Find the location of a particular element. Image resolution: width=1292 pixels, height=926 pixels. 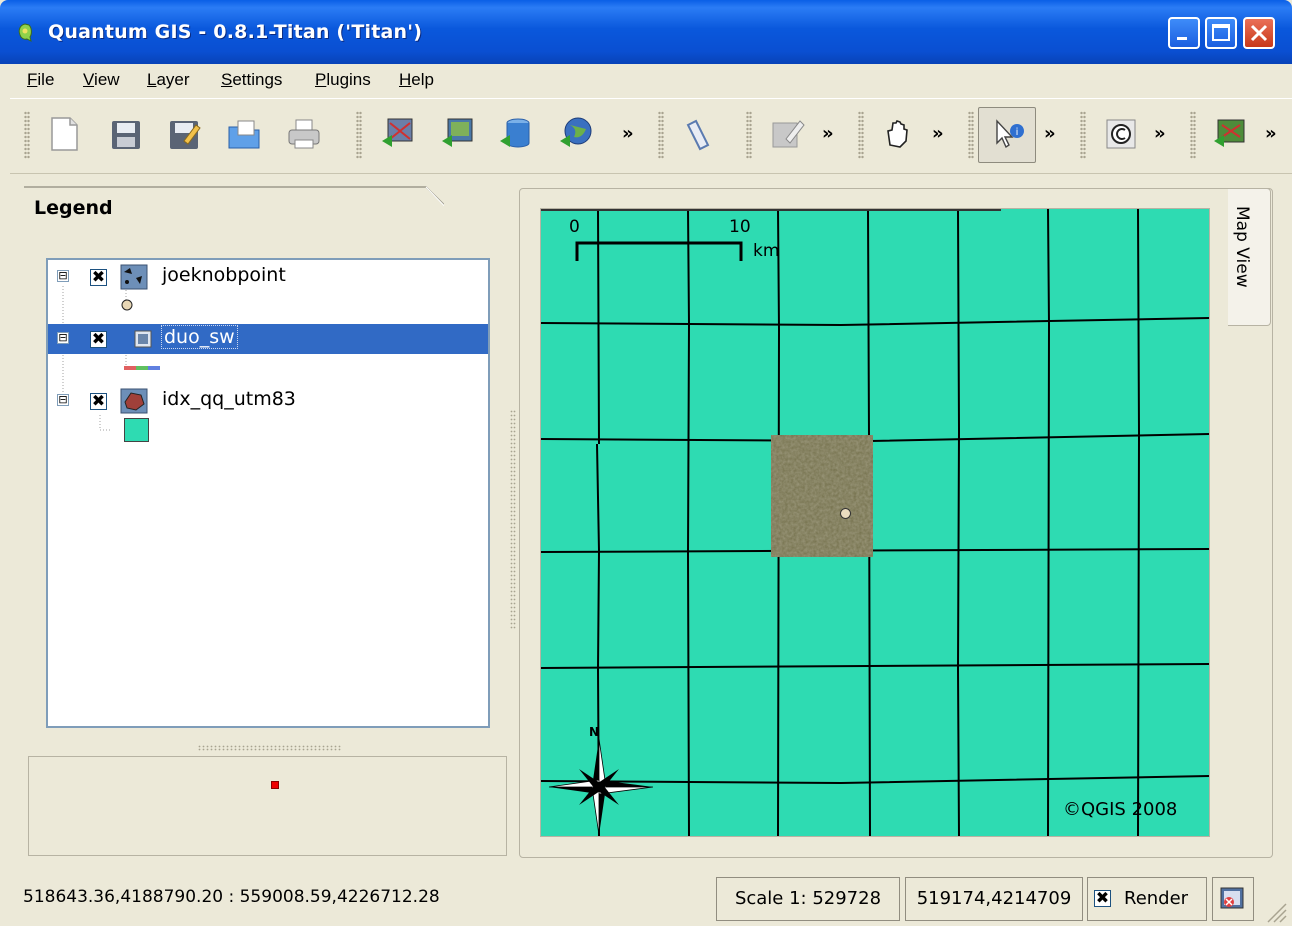

map-stop-icon is located at coordinates (1232, 898).